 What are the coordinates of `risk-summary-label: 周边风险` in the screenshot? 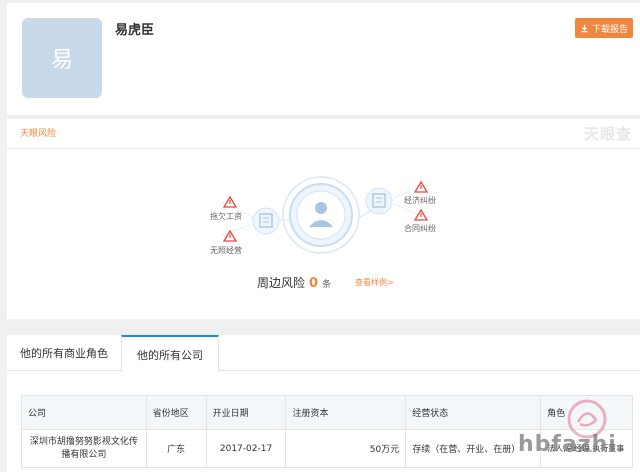 It's located at (281, 283).